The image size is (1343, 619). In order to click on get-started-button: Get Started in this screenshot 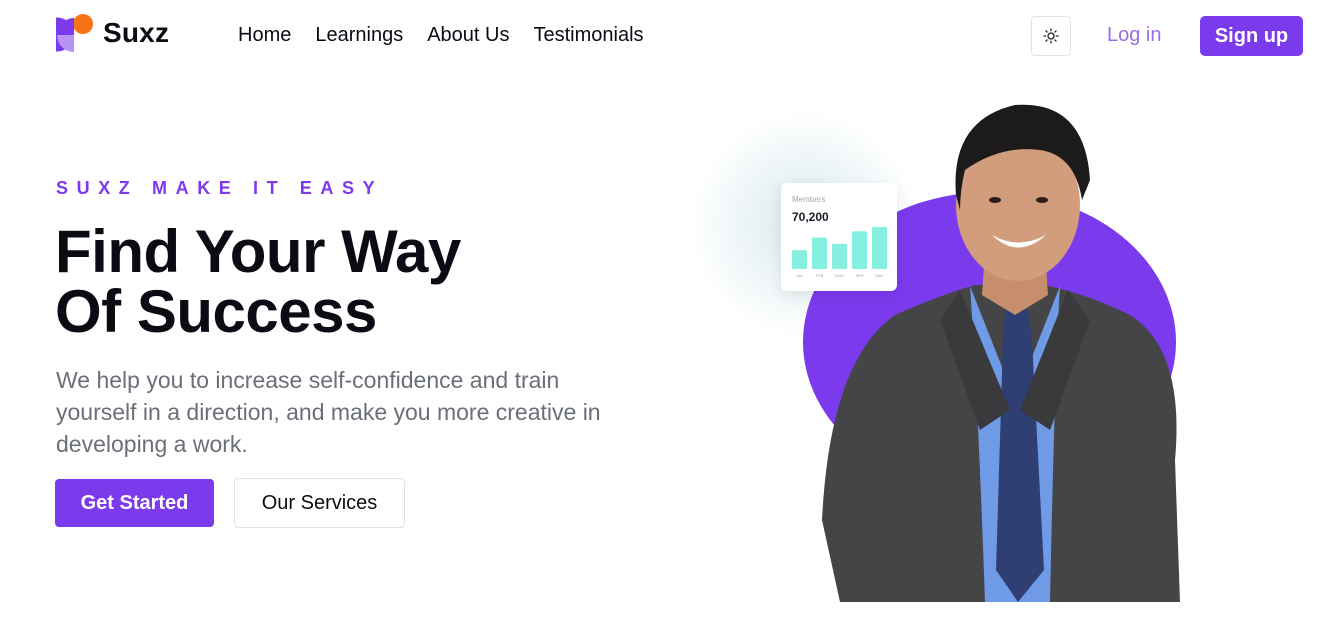, I will do `click(134, 503)`.